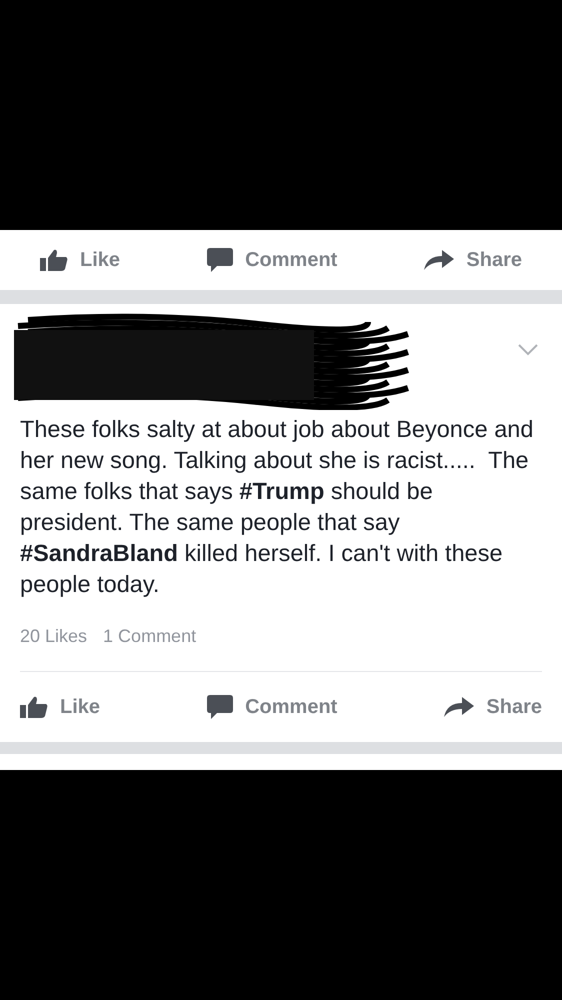  Describe the element at coordinates (54, 636) in the screenshot. I see `like-count: 20 Likes` at that location.